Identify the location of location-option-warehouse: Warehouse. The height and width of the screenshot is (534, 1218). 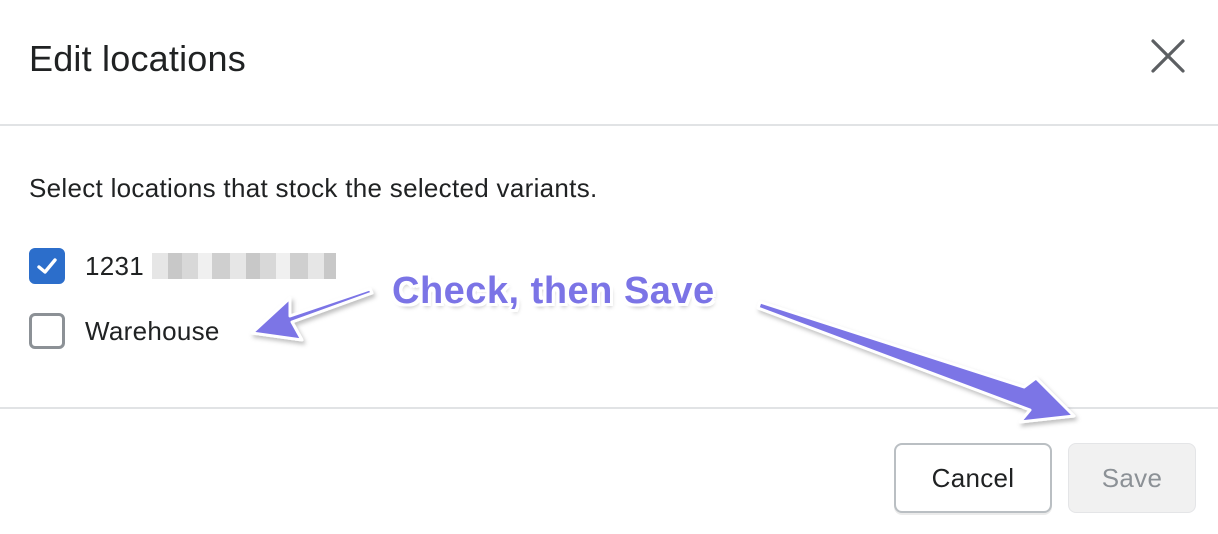
(124, 331).